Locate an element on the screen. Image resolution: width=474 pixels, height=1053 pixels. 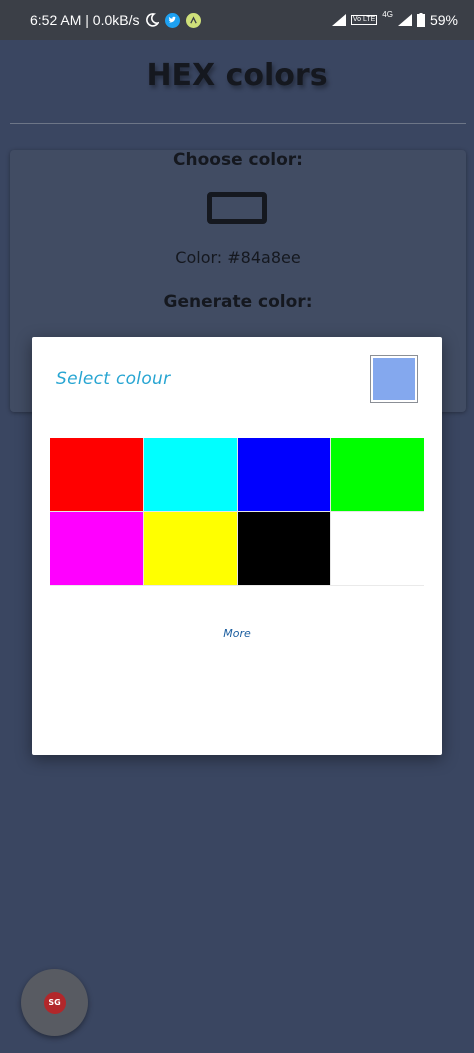
status-bar: 6:52 AM | 0.0kB/s Vo LTE 4G 59% is located at coordinates (237, 20).